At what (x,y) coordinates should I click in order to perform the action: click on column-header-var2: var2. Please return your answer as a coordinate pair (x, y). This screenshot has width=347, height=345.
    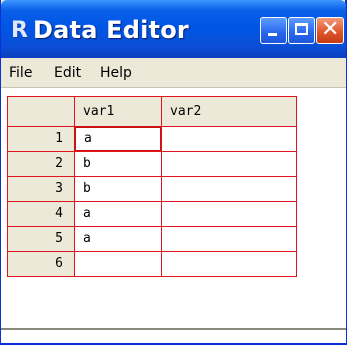
    Looking at the image, I should click on (229, 111).